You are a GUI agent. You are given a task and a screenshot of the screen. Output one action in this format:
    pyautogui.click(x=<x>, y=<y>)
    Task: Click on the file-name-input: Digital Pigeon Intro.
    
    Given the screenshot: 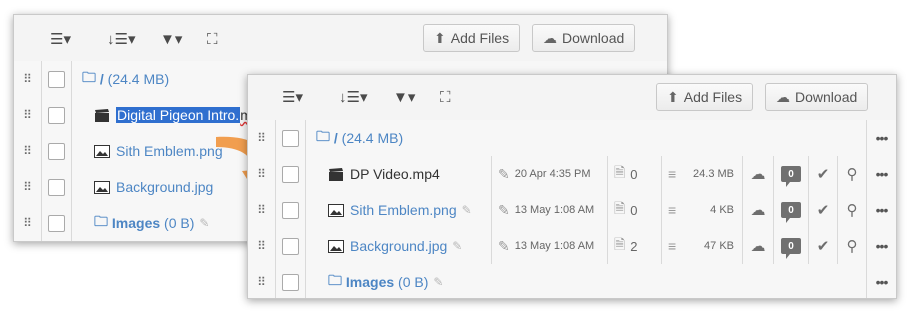 What is the action you would take?
    pyautogui.click(x=178, y=115)
    